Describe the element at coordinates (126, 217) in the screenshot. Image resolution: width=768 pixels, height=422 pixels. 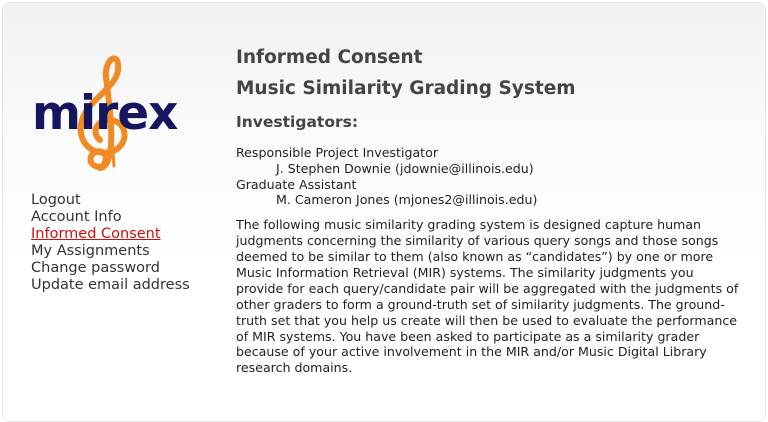
I see `sidebar-item-account-info: Account Info` at that location.